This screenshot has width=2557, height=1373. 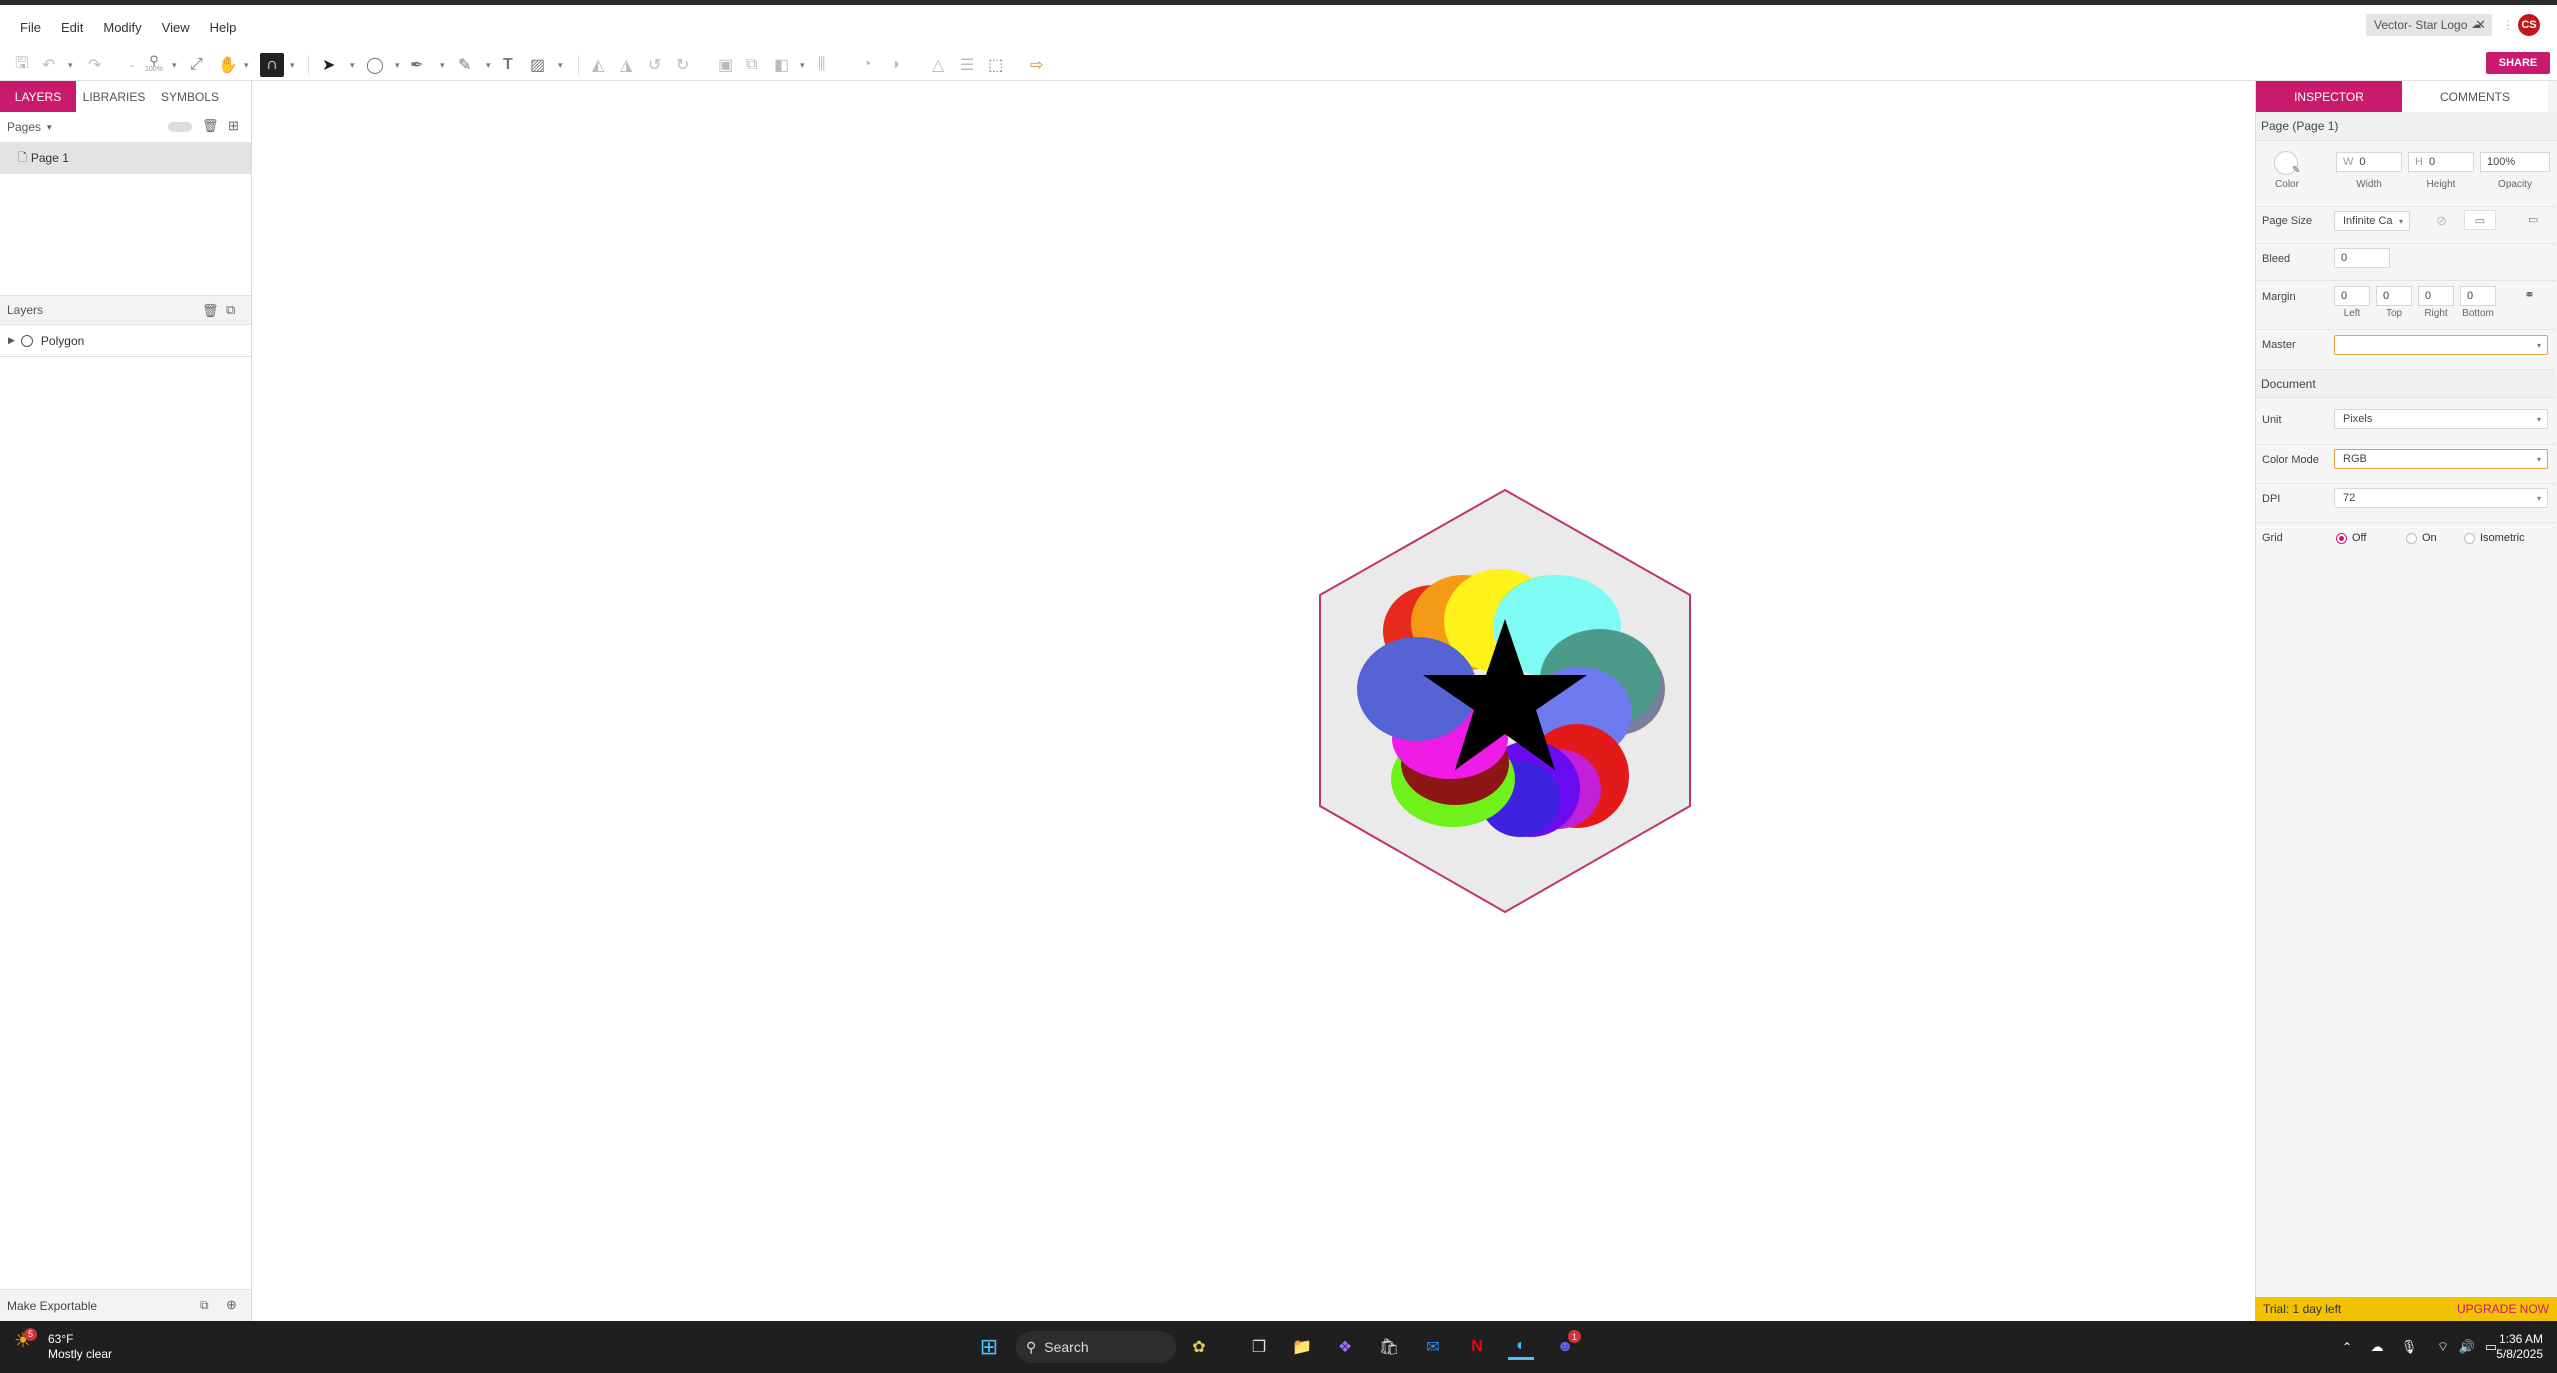 I want to click on bleed-field: 0, so click(x=2362, y=258).